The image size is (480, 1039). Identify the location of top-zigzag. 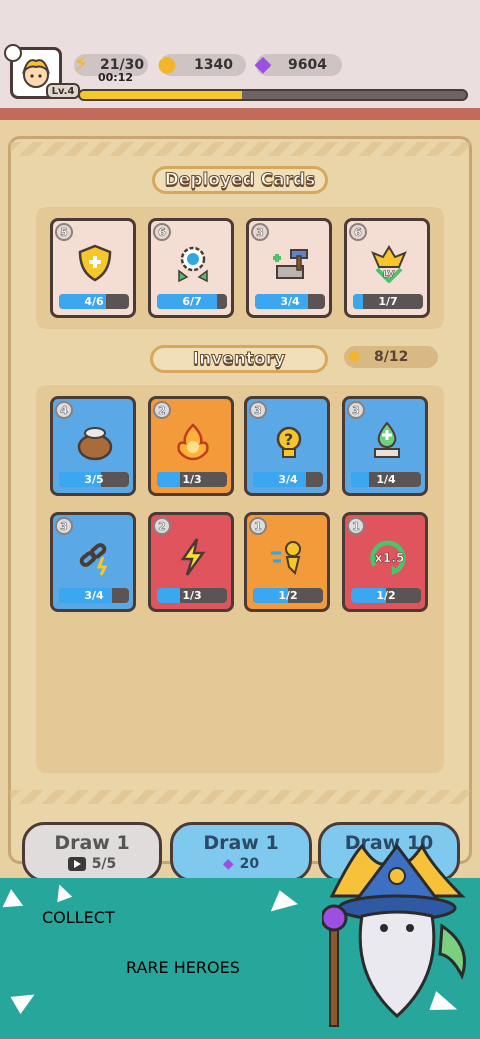
(240, 149).